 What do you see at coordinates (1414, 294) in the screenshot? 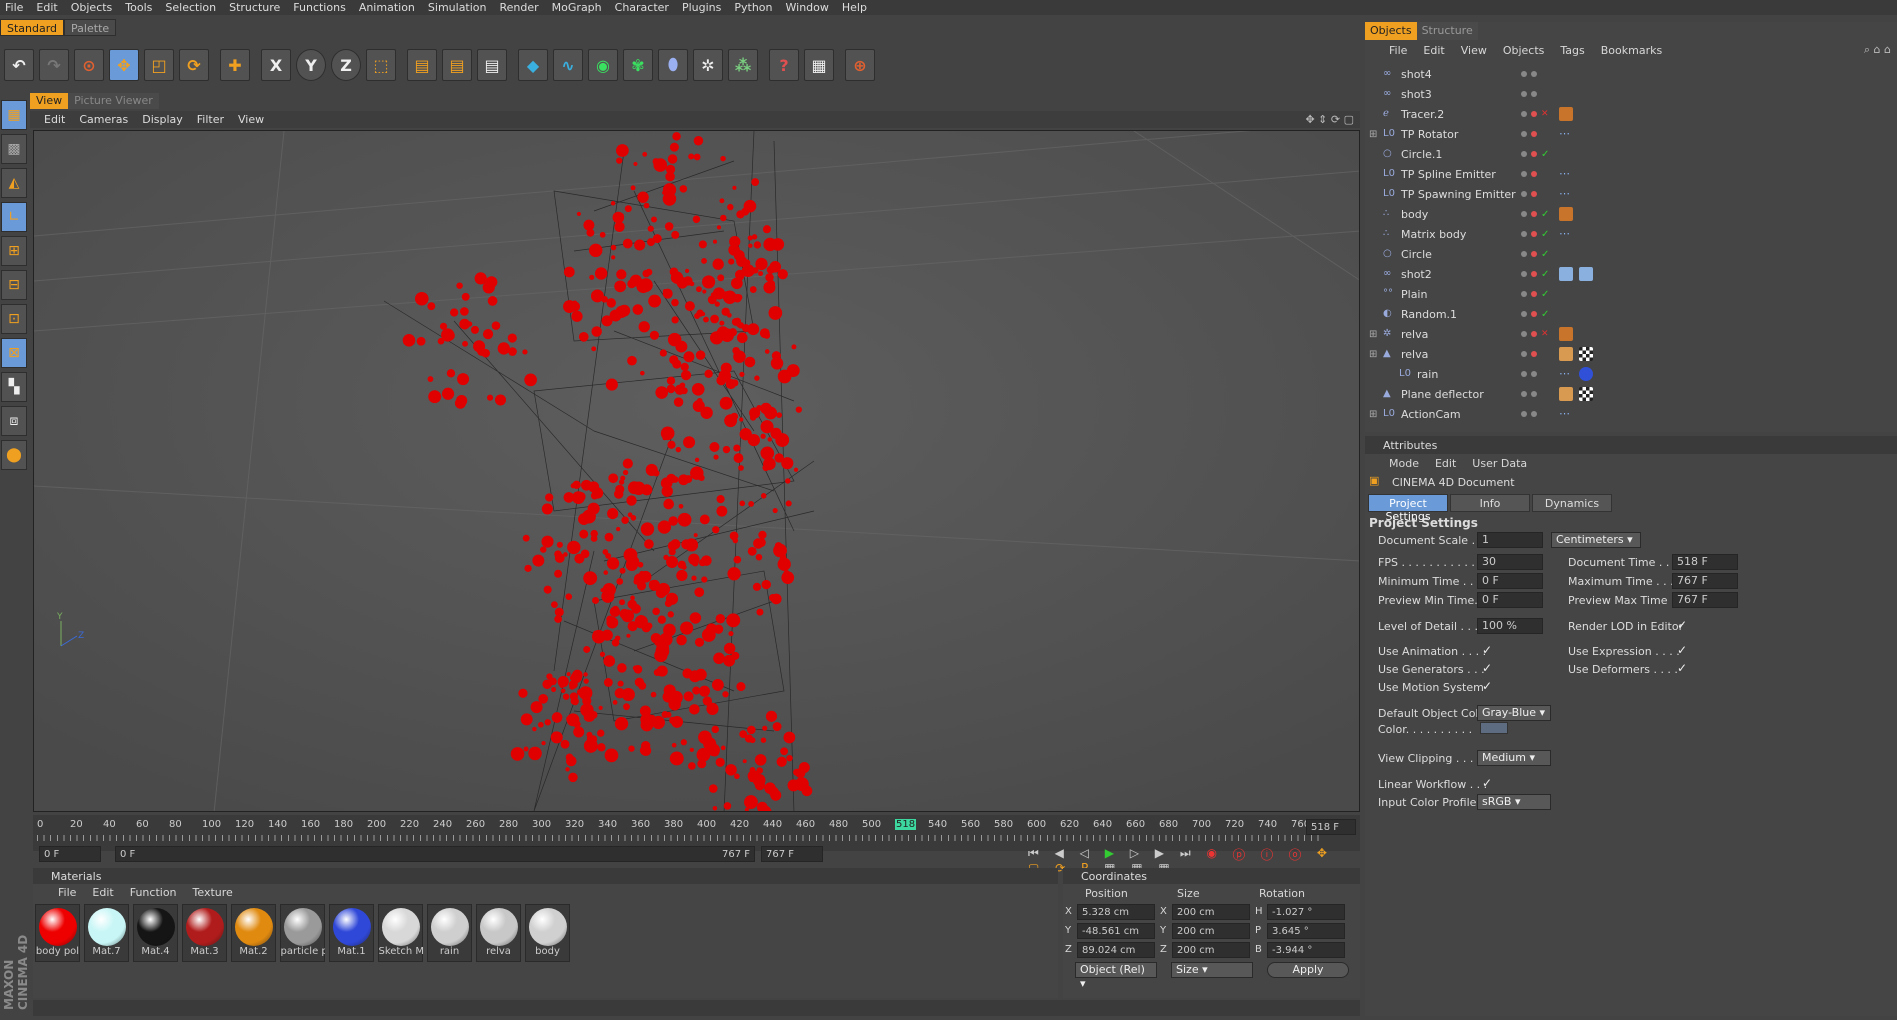
I see `object-name: Plain` at bounding box center [1414, 294].